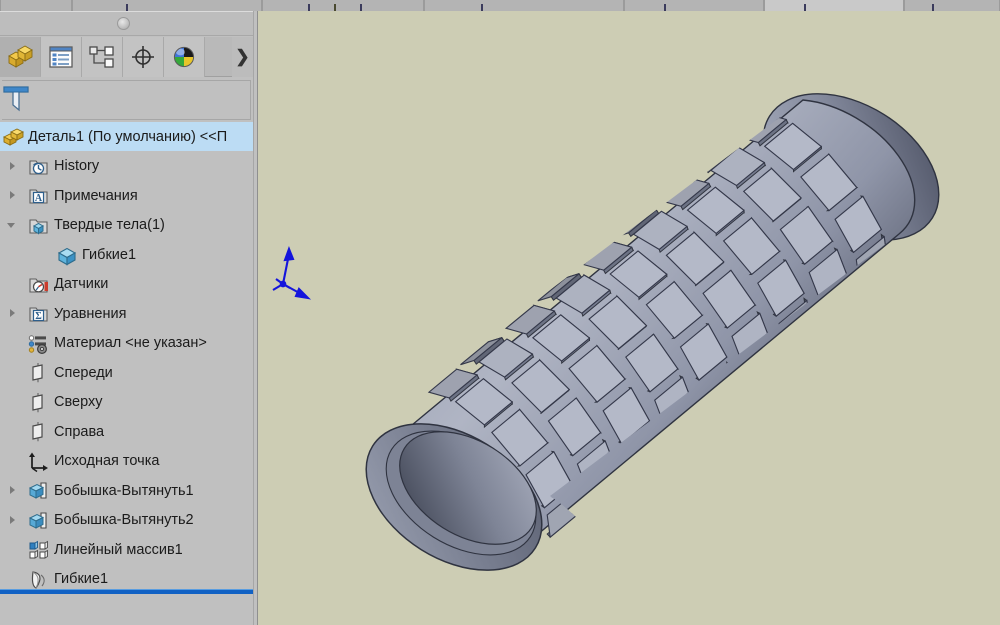  I want to click on tree-item-0: Деталь1 (По умолчанию) <<П, so click(126, 136).